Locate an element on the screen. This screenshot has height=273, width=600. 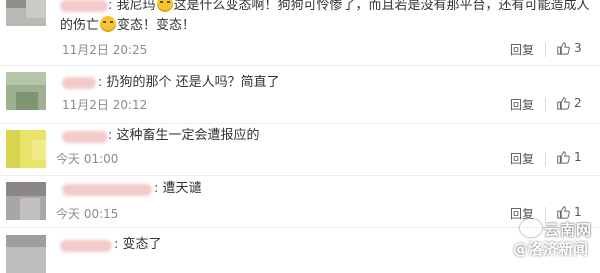
watermark-handle: @洛济新闻 is located at coordinates (550, 249).